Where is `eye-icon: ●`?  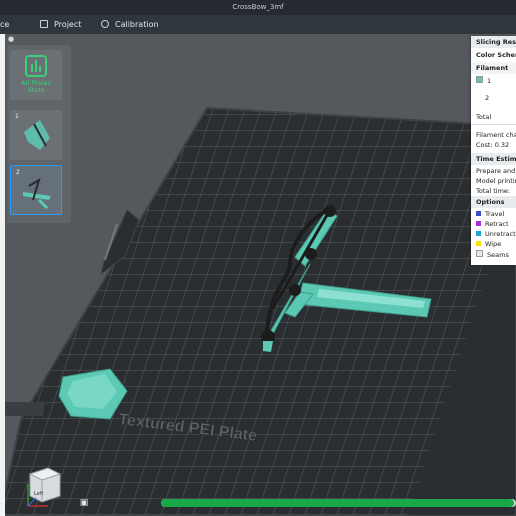 eye-icon: ● is located at coordinates (11, 39).